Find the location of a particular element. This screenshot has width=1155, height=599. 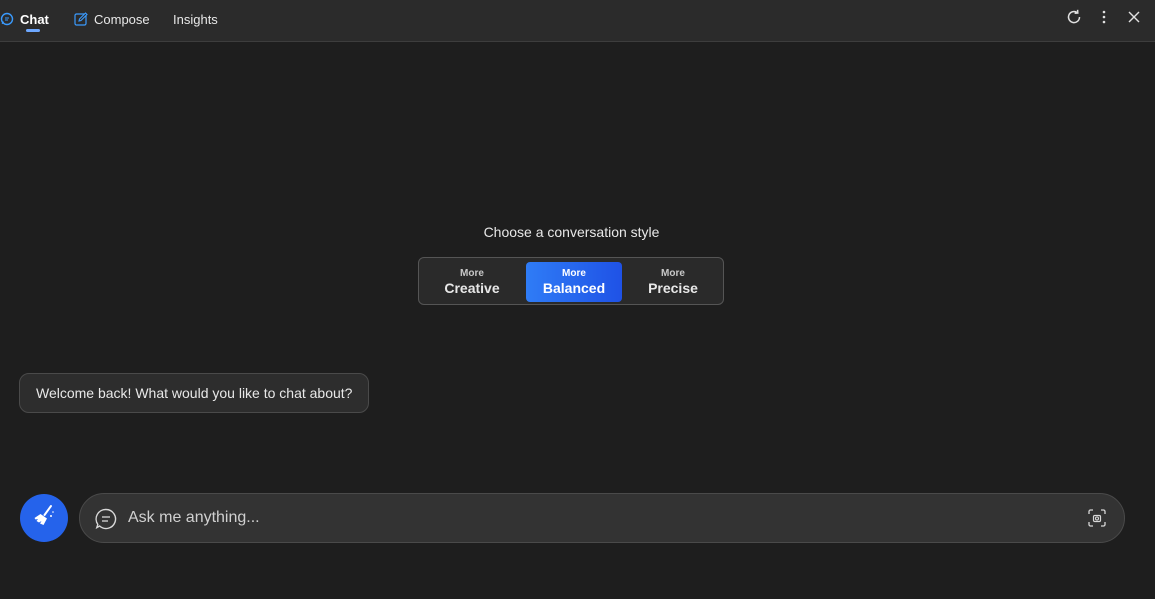

compose-edit-icon is located at coordinates (81, 19).